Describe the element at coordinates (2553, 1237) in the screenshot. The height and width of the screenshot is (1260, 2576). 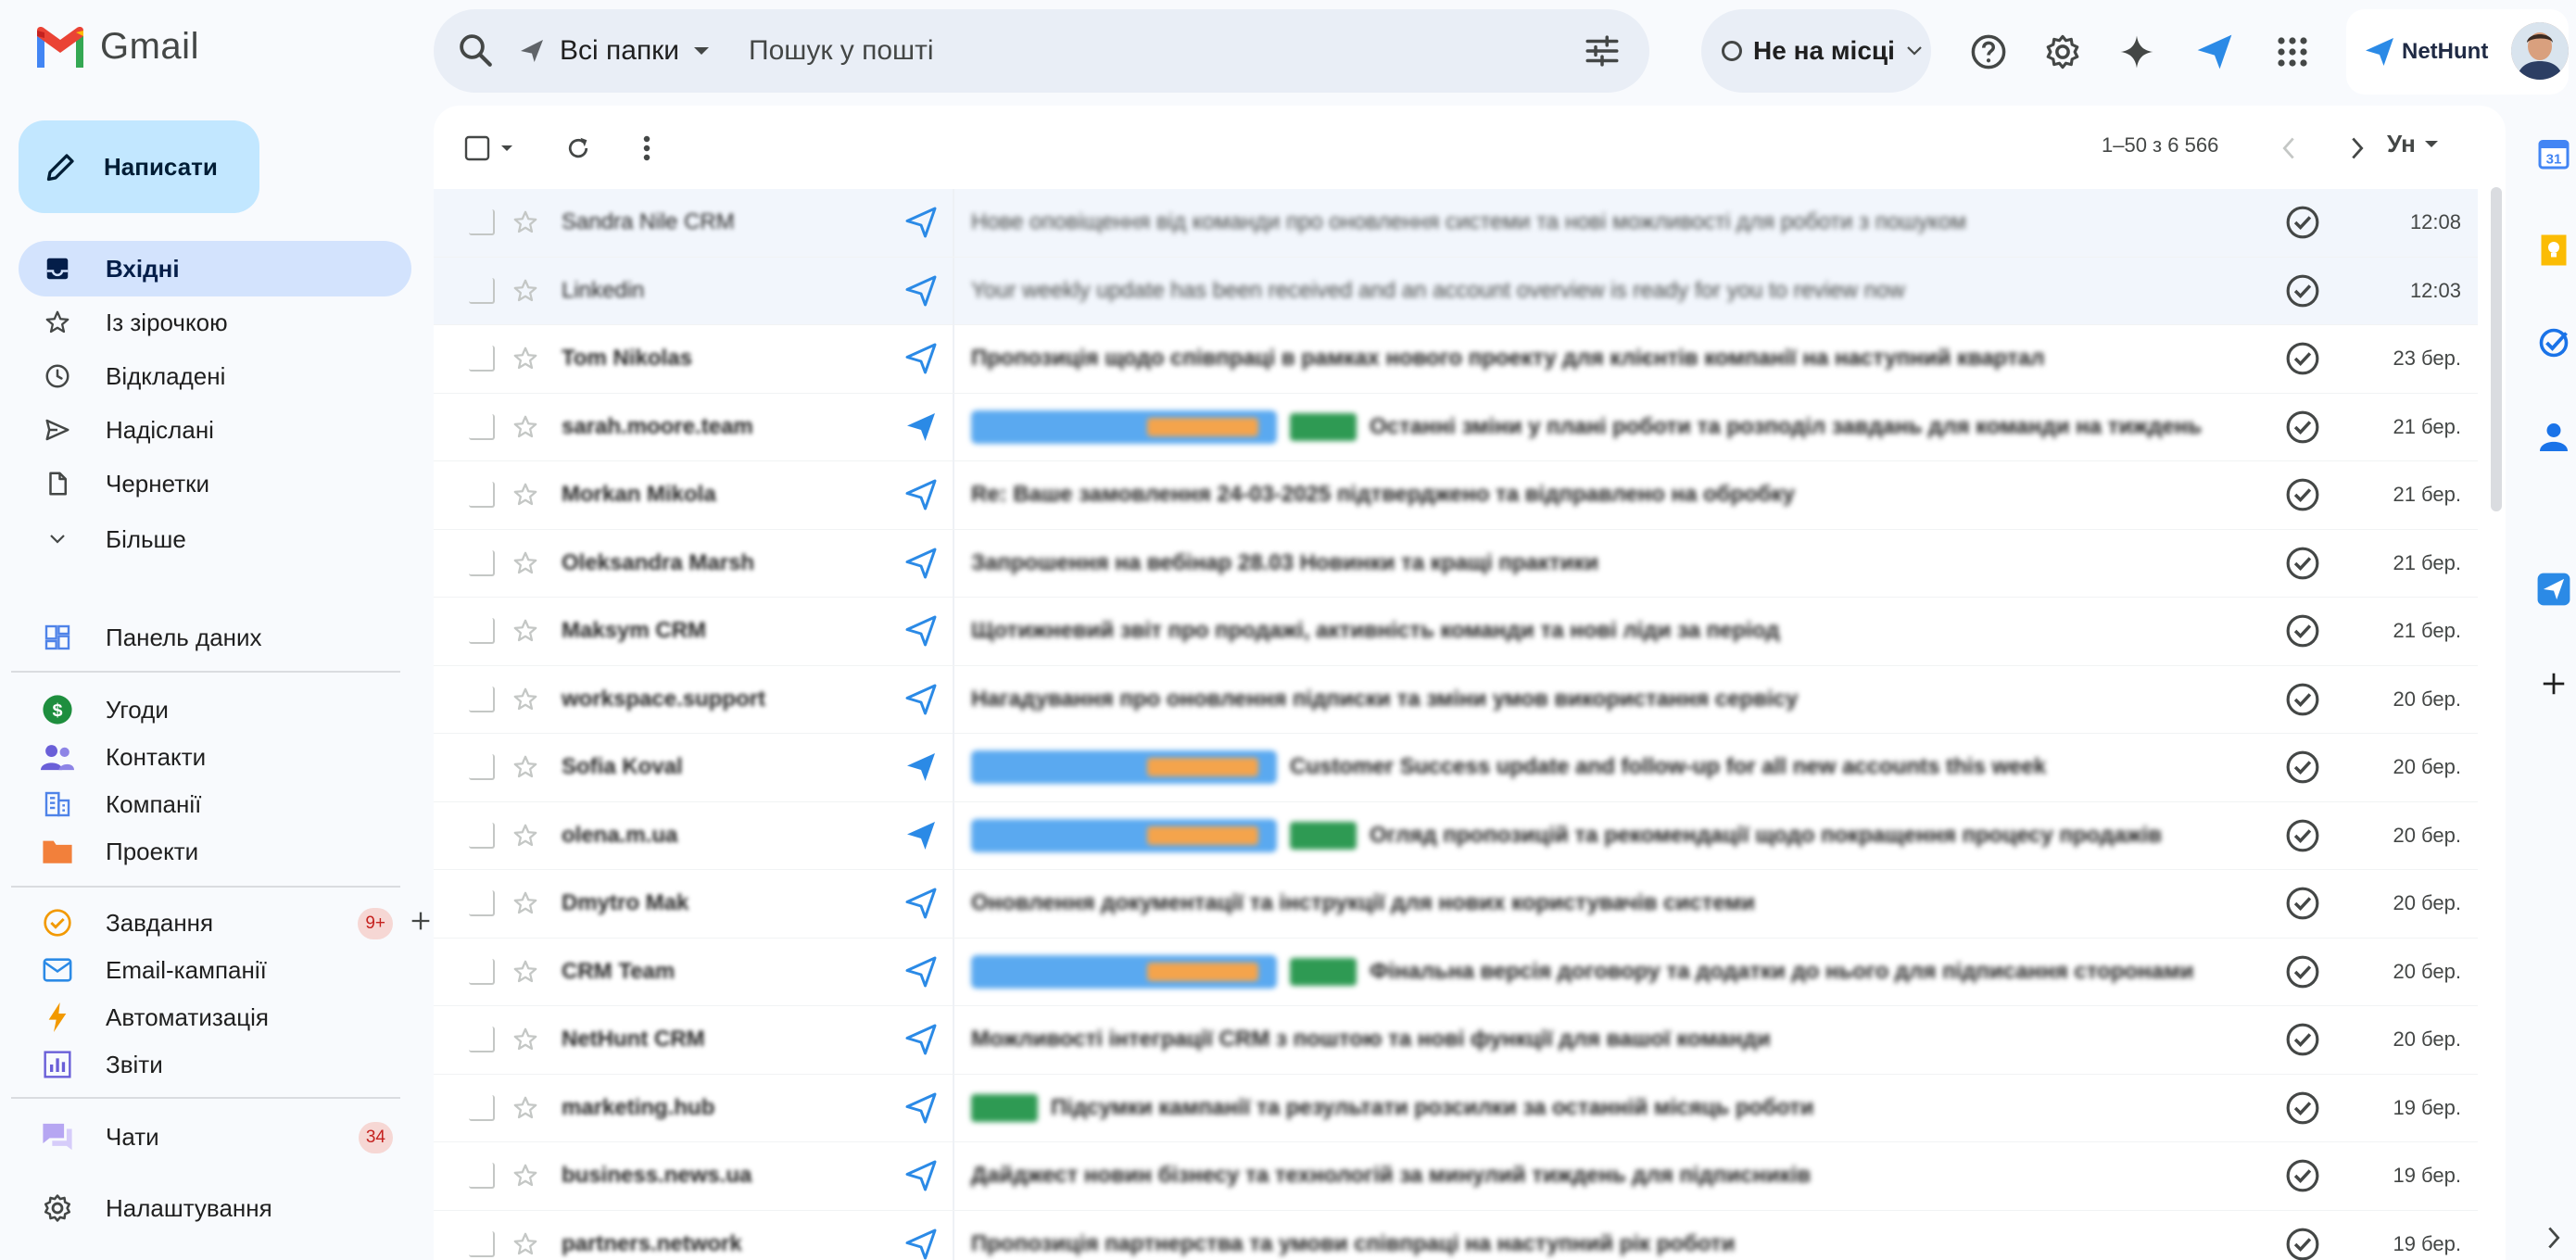
I see `chevron-right-icon` at that location.